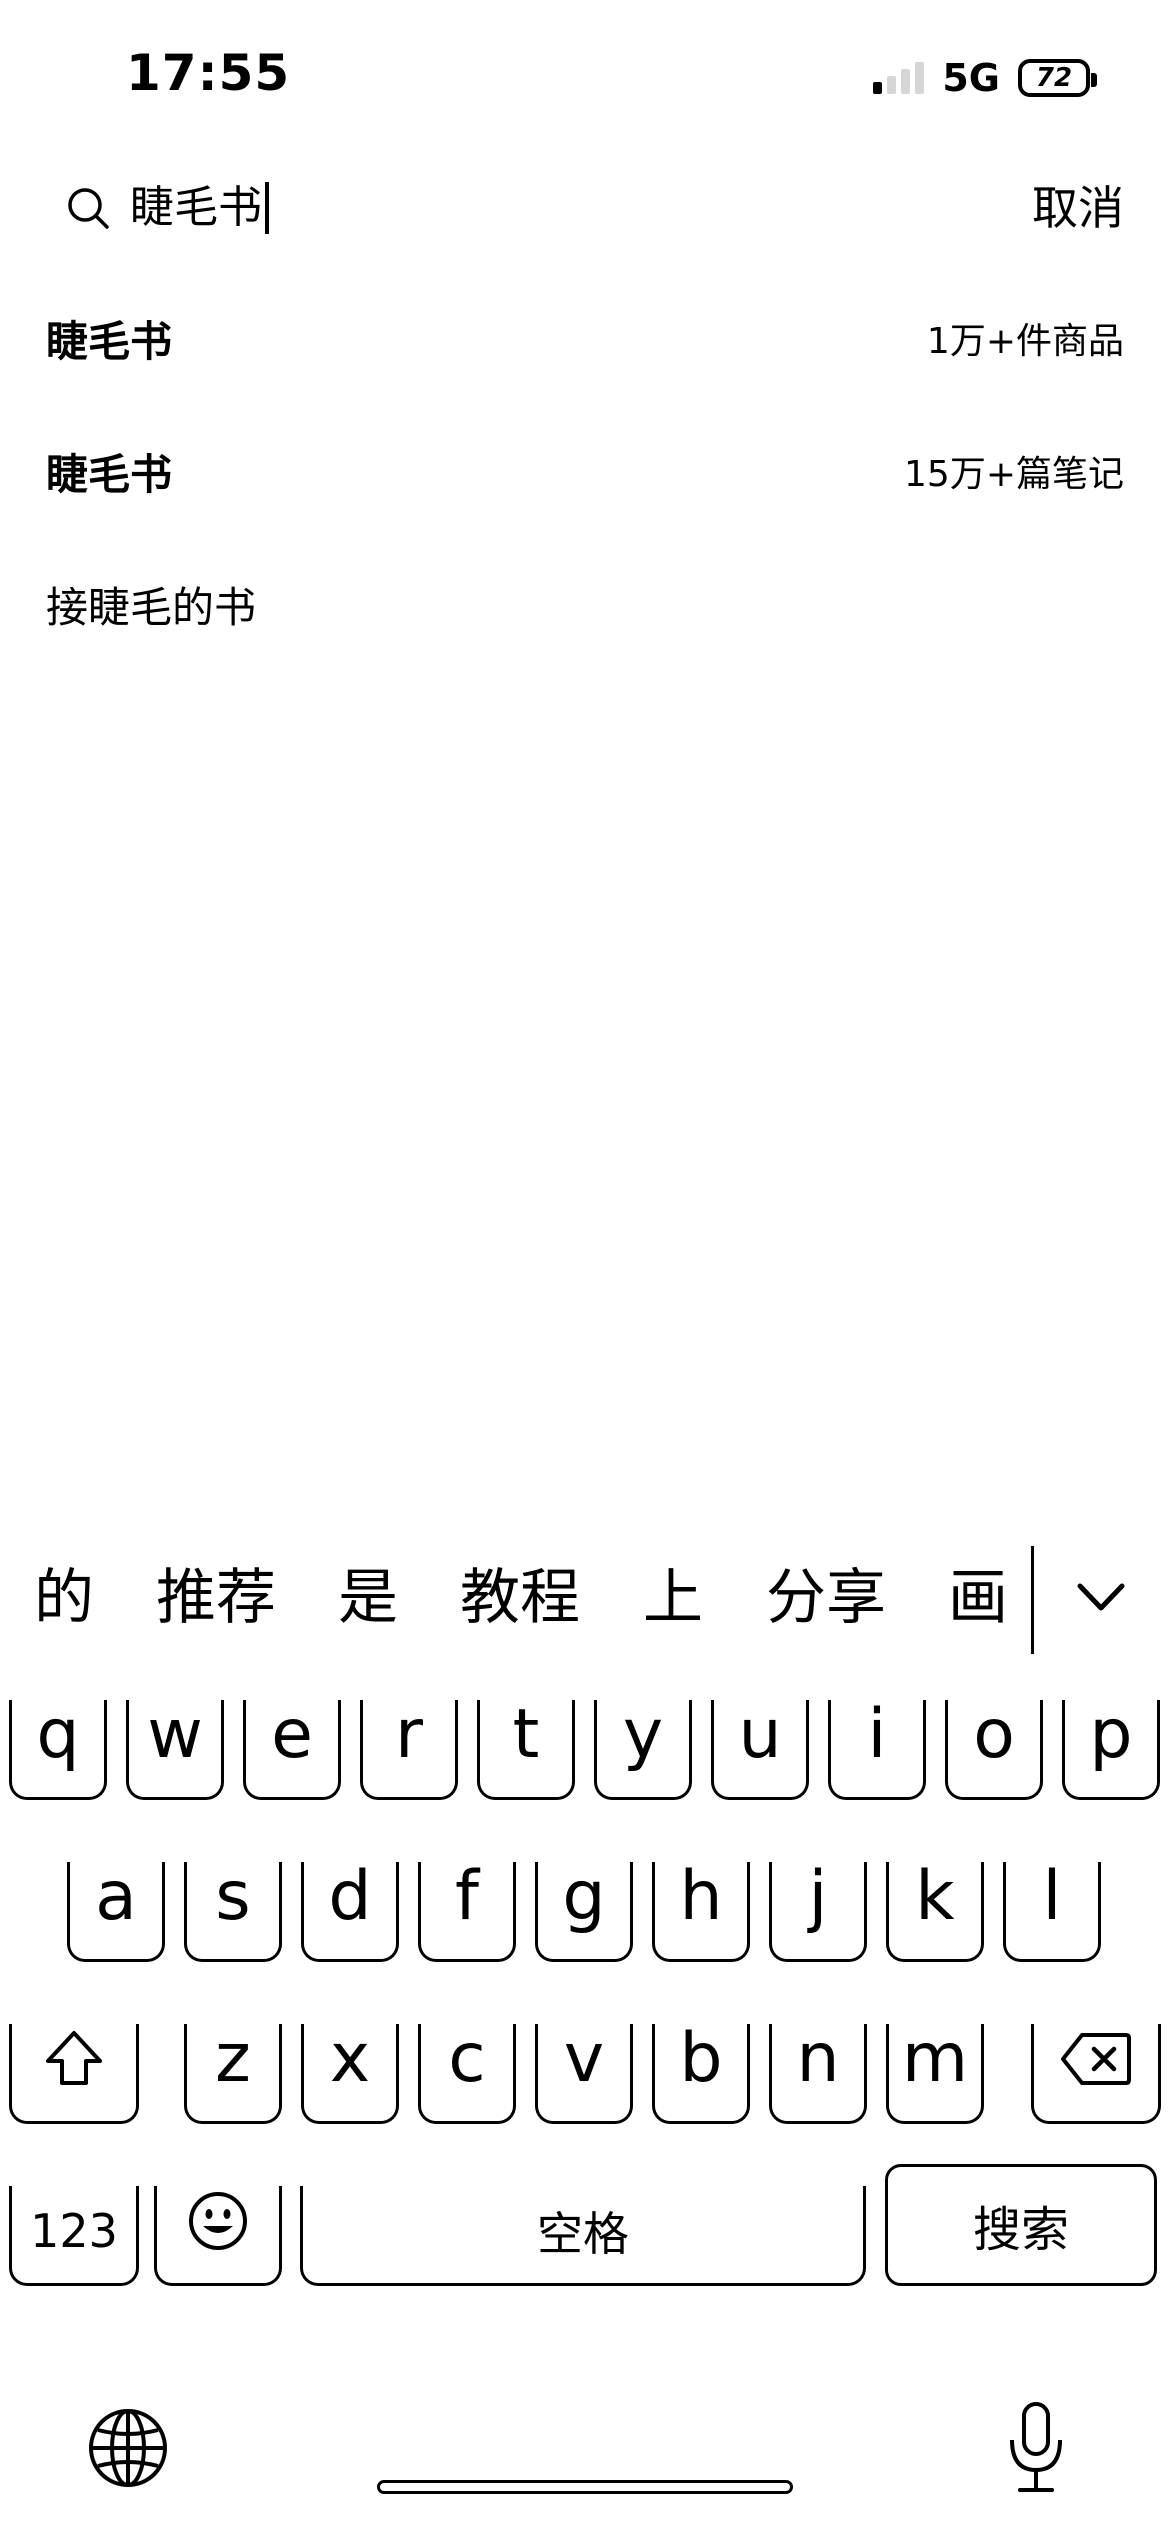 This screenshot has width=1170, height=2532. I want to click on key-o: o, so click(994, 1747).